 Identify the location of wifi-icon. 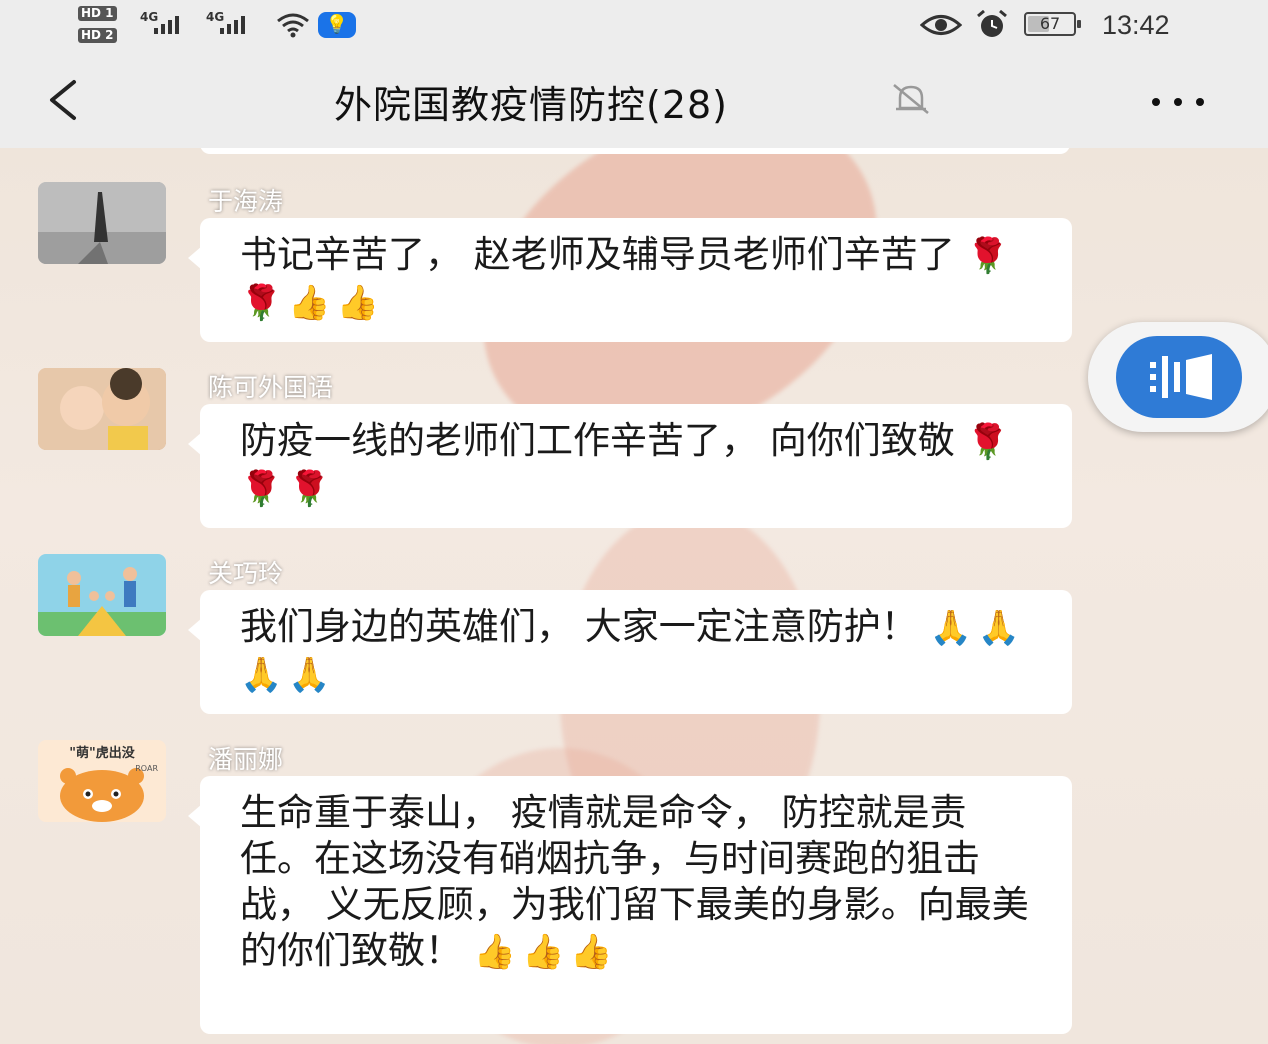
(293, 25).